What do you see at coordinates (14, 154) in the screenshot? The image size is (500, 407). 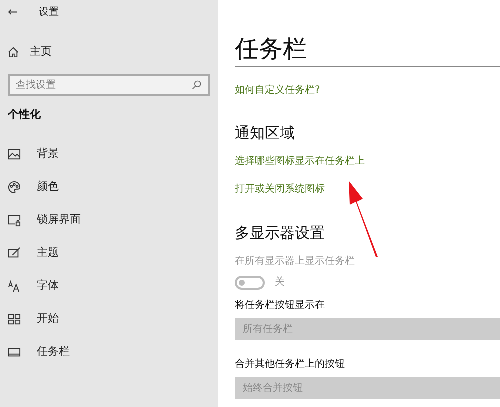 I see `image-icon` at bounding box center [14, 154].